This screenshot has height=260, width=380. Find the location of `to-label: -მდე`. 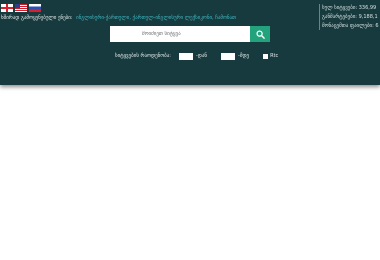

to-label: -მდე is located at coordinates (244, 56).